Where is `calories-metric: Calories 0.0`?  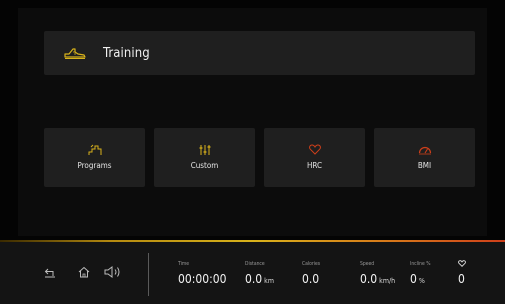
calories-metric: Calories 0.0 is located at coordinates (311, 273).